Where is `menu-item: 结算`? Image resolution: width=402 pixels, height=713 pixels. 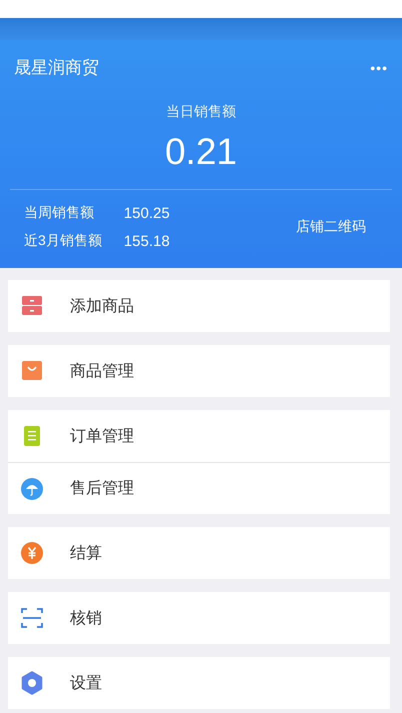
menu-item: 结算 is located at coordinates (86, 553).